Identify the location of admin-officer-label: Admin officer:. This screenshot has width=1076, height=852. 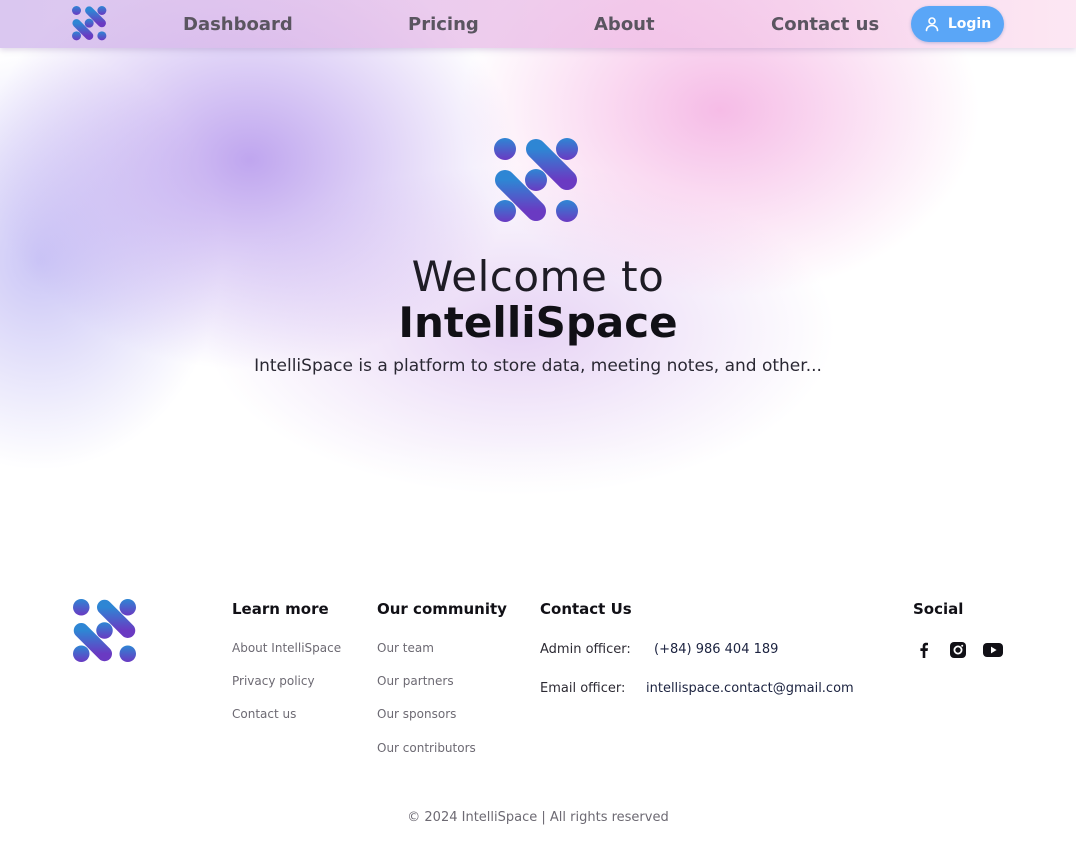
(585, 649).